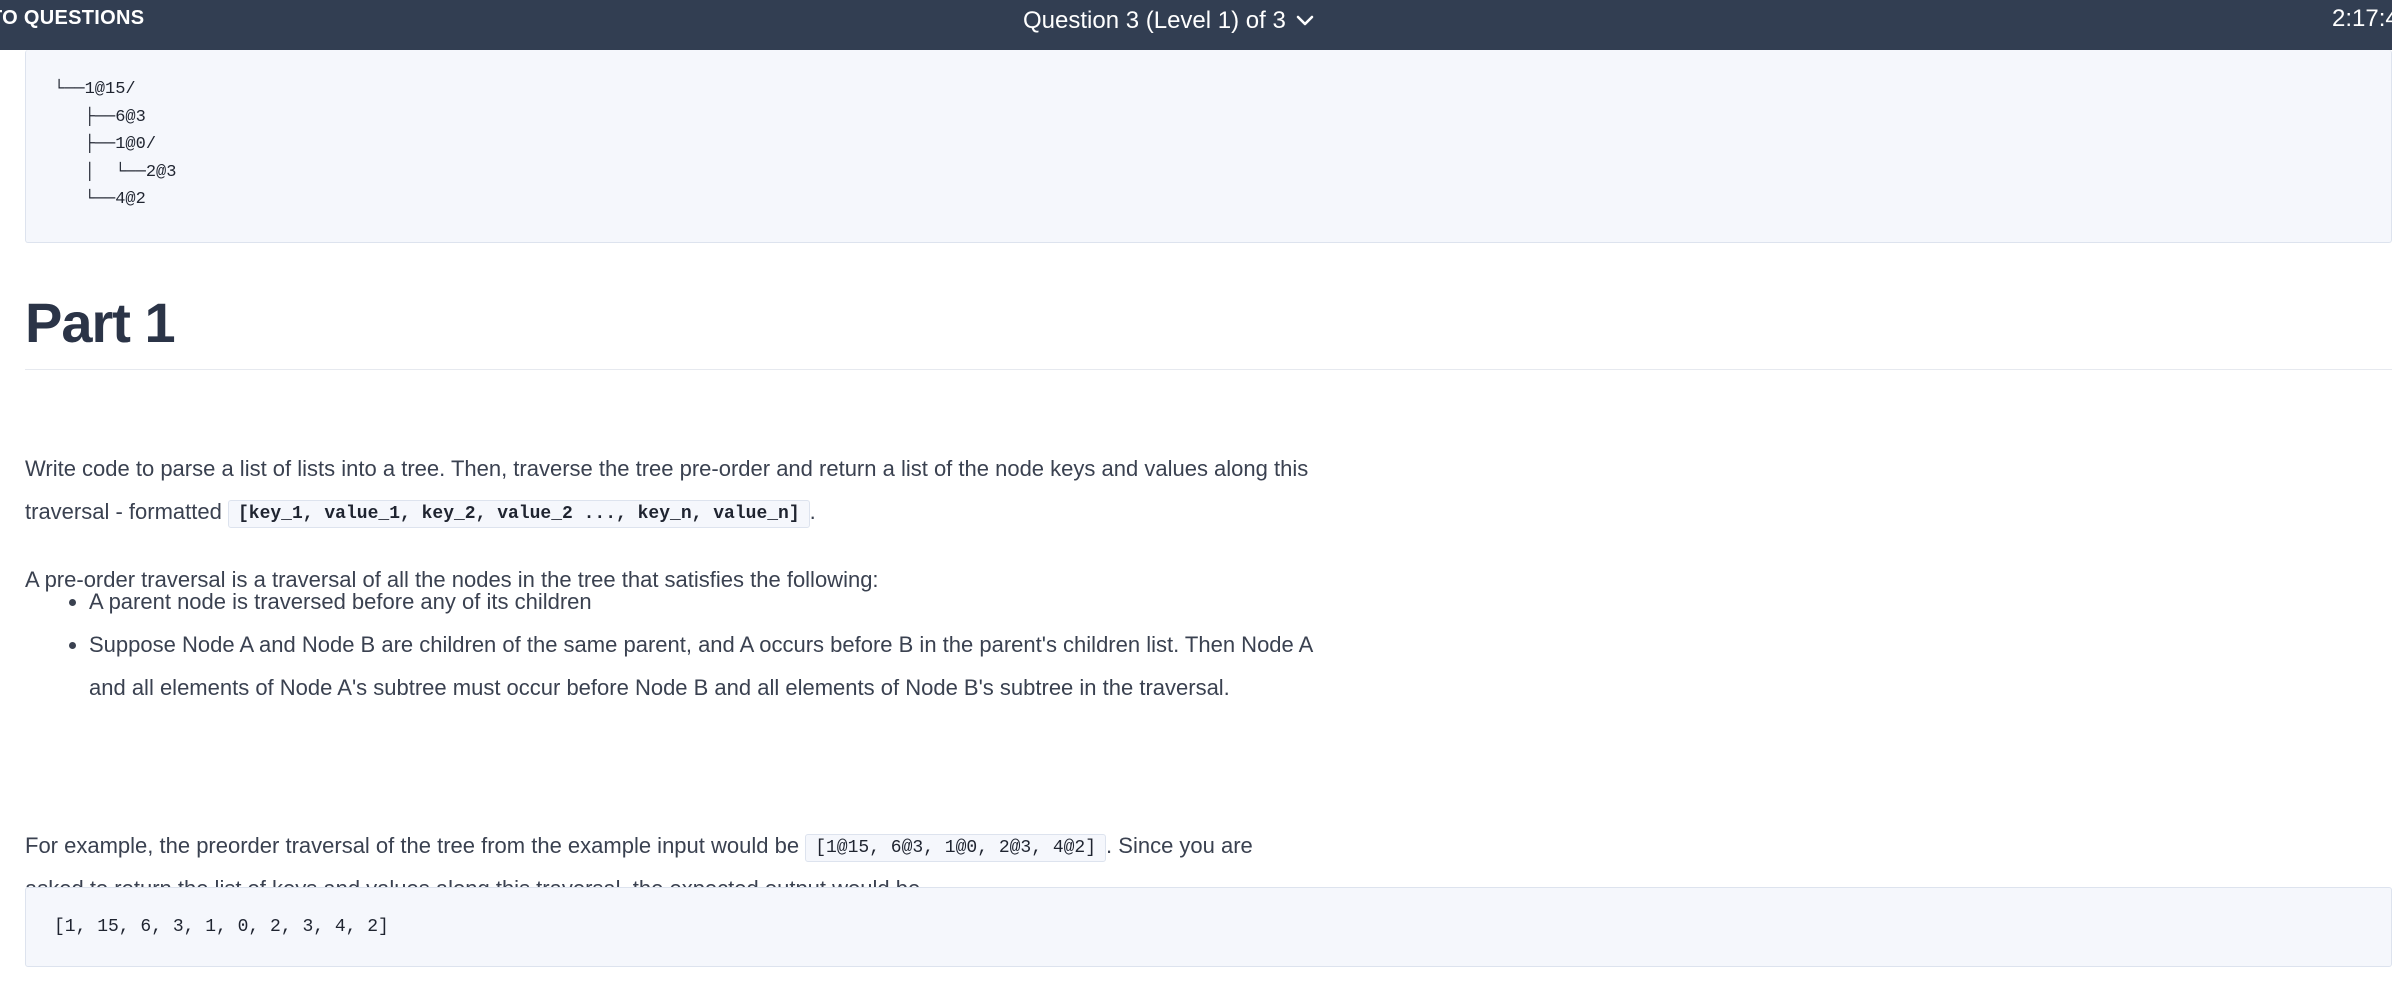 This screenshot has width=2392, height=984. What do you see at coordinates (1208, 369) in the screenshot?
I see `heading-divider` at bounding box center [1208, 369].